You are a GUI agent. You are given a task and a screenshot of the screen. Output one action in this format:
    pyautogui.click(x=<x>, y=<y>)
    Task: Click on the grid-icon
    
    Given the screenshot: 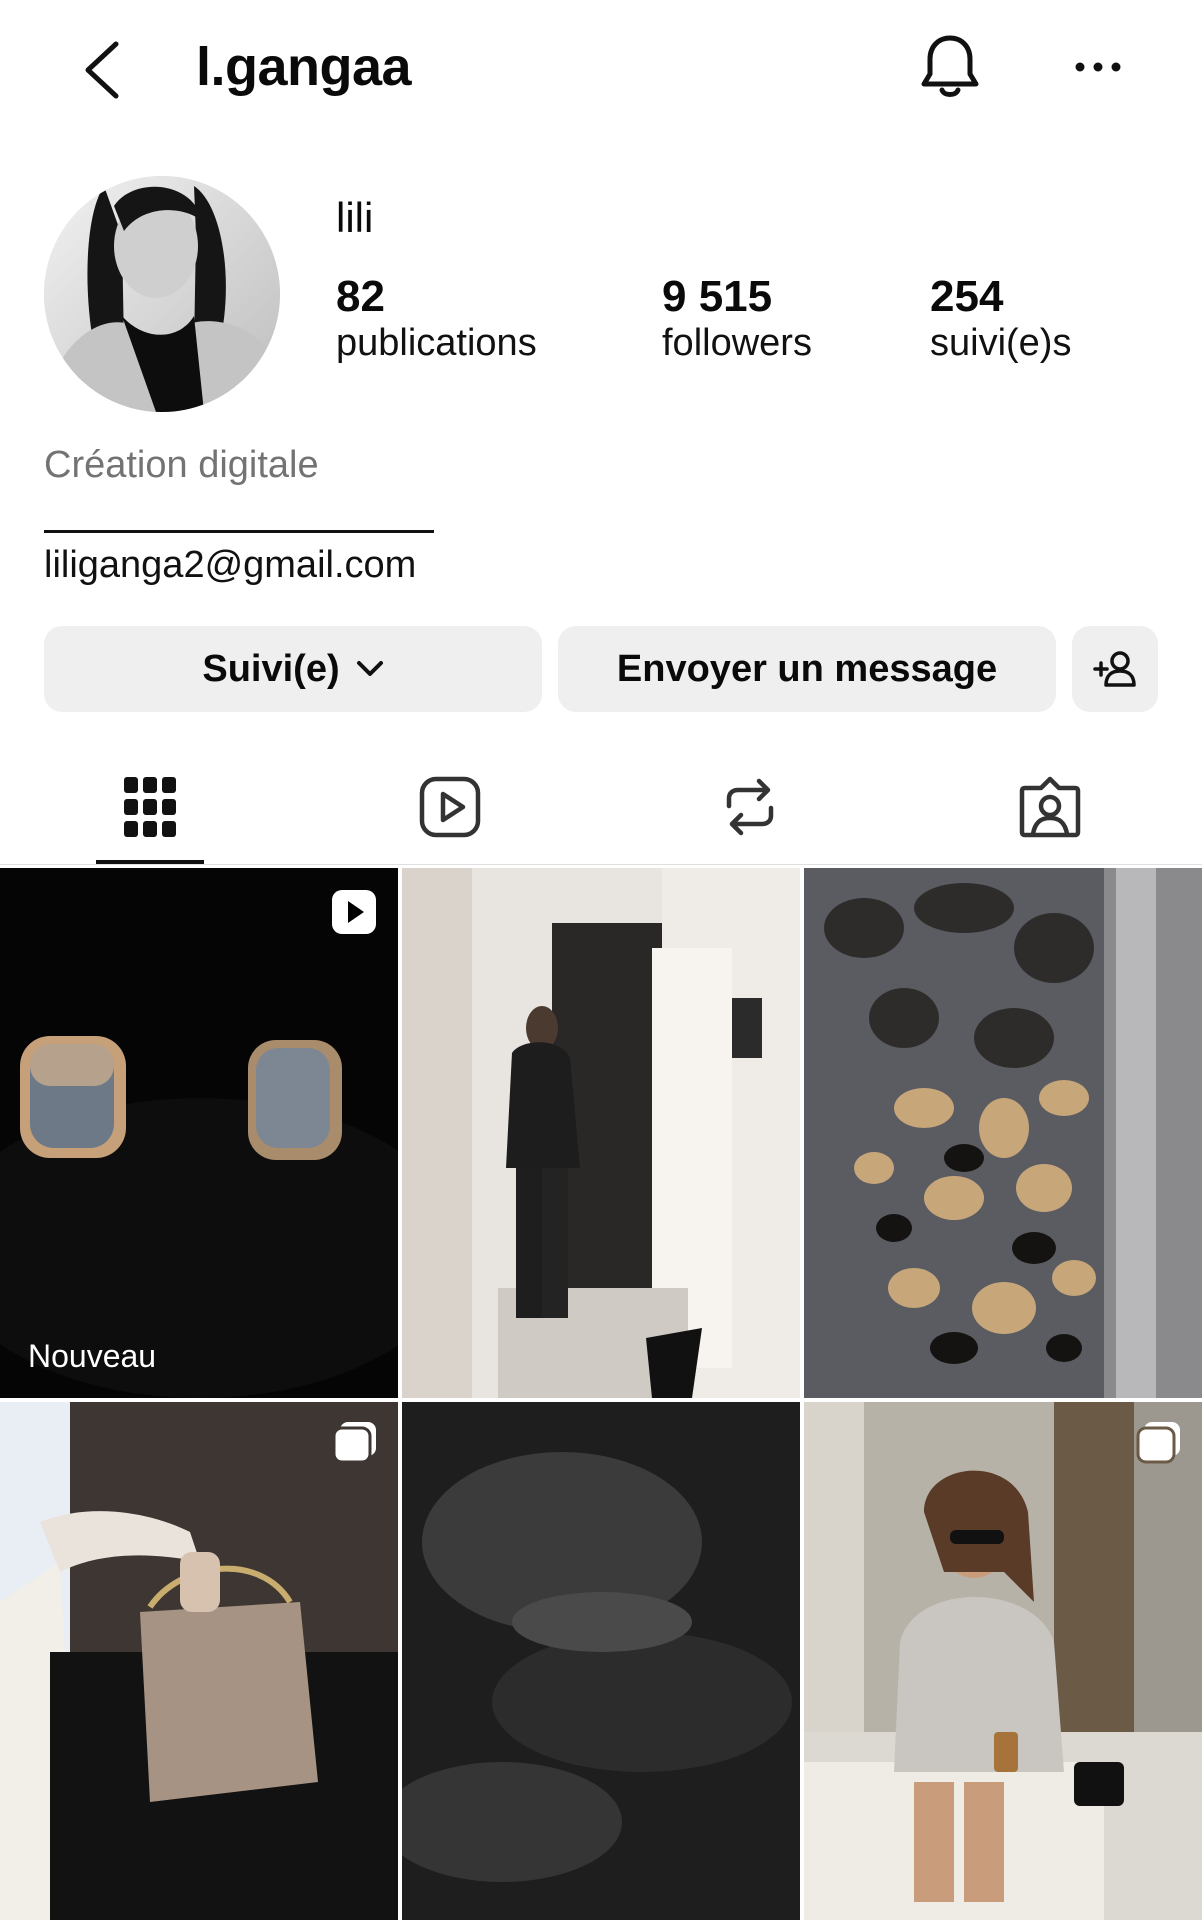 What is the action you would take?
    pyautogui.click(x=150, y=807)
    